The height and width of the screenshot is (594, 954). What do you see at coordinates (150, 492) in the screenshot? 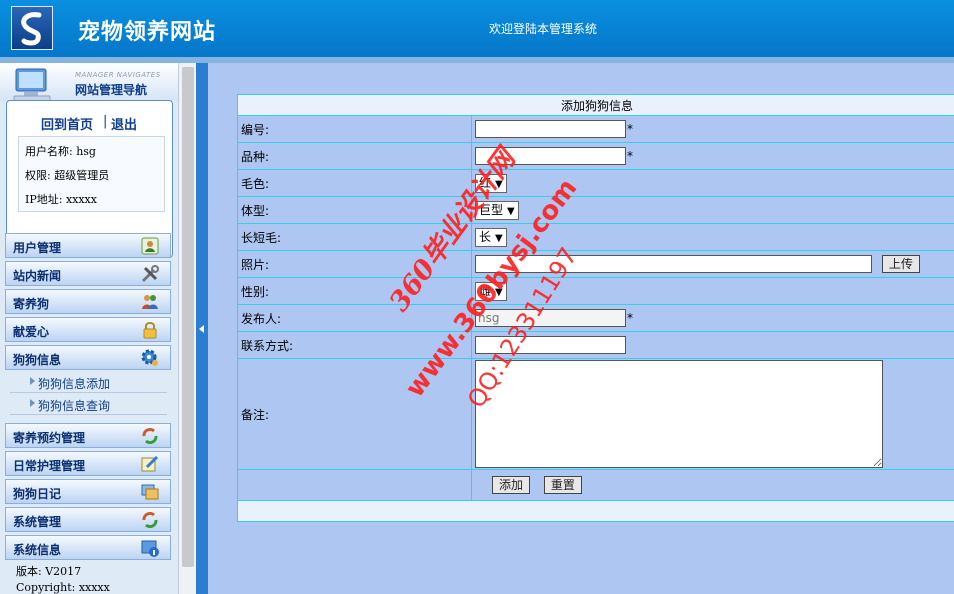
I see `images-icon` at bounding box center [150, 492].